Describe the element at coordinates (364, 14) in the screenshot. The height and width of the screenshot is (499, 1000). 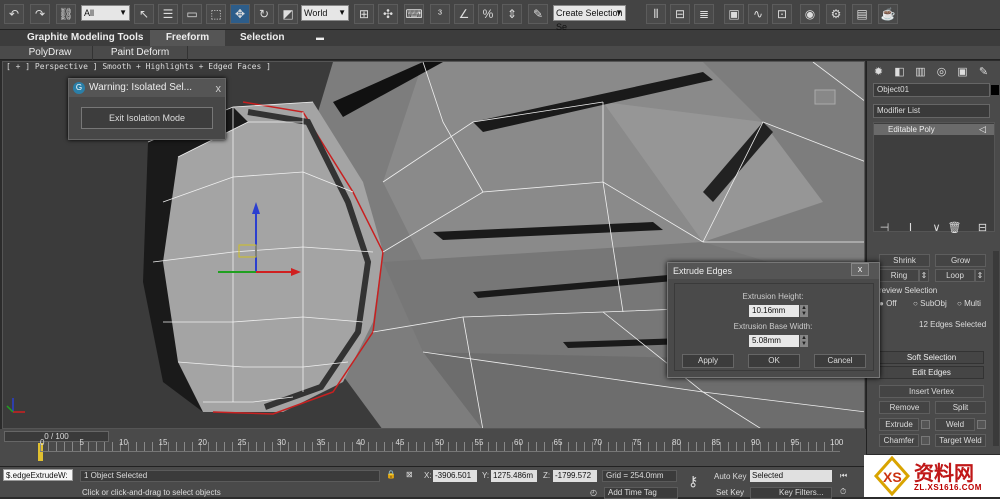
I see `use-pivot-icon: ⊞` at that location.